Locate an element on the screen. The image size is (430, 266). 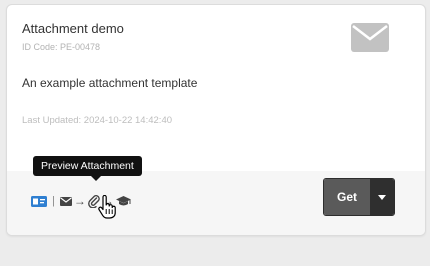
delivery-flow: | → → is located at coordinates (82, 201).